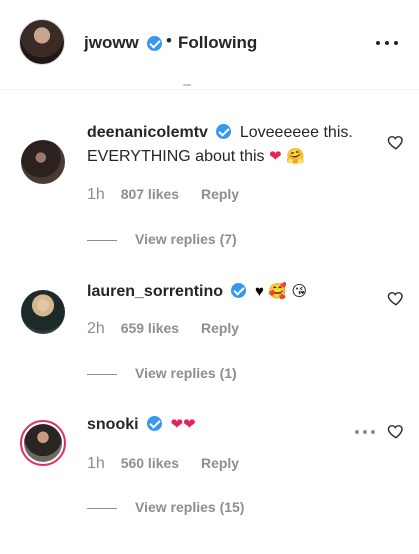  Describe the element at coordinates (259, 291) in the screenshot. I see `black-heart-icon: ♥` at that location.